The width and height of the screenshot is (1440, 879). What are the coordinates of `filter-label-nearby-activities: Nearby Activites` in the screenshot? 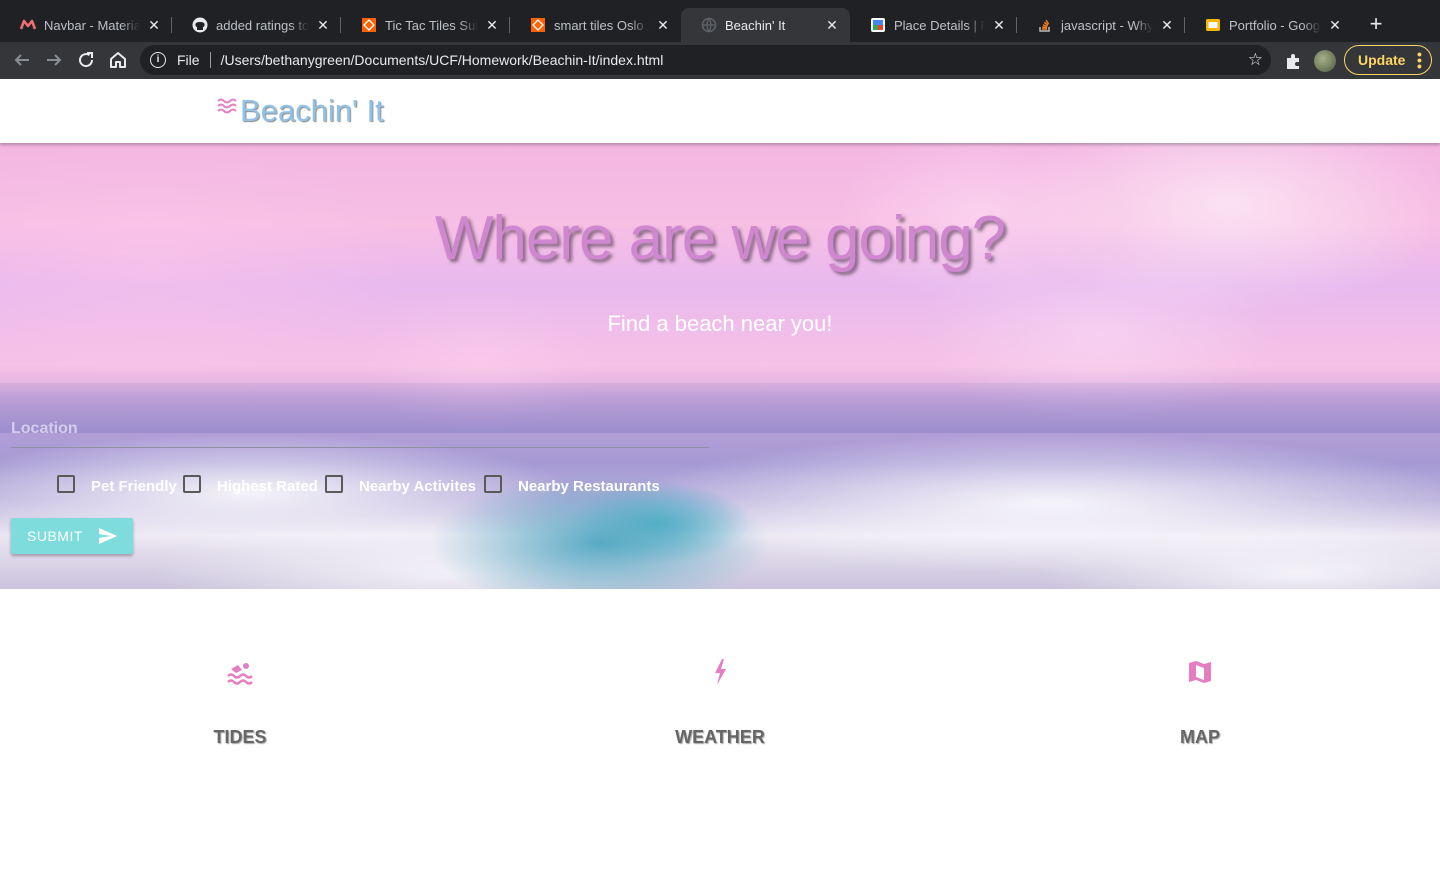 It's located at (417, 486).